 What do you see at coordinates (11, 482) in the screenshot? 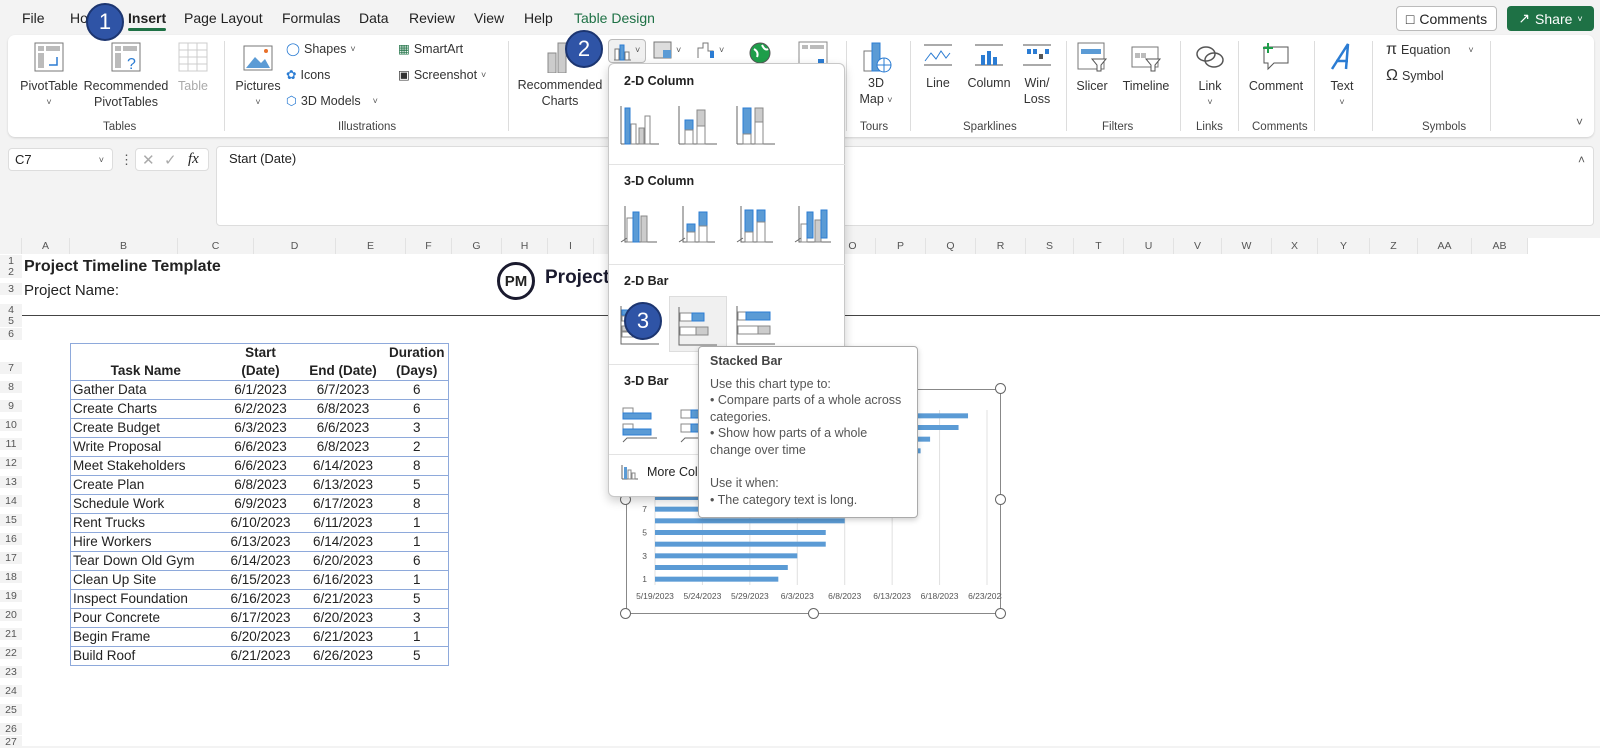
I see `row-header: 13` at bounding box center [11, 482].